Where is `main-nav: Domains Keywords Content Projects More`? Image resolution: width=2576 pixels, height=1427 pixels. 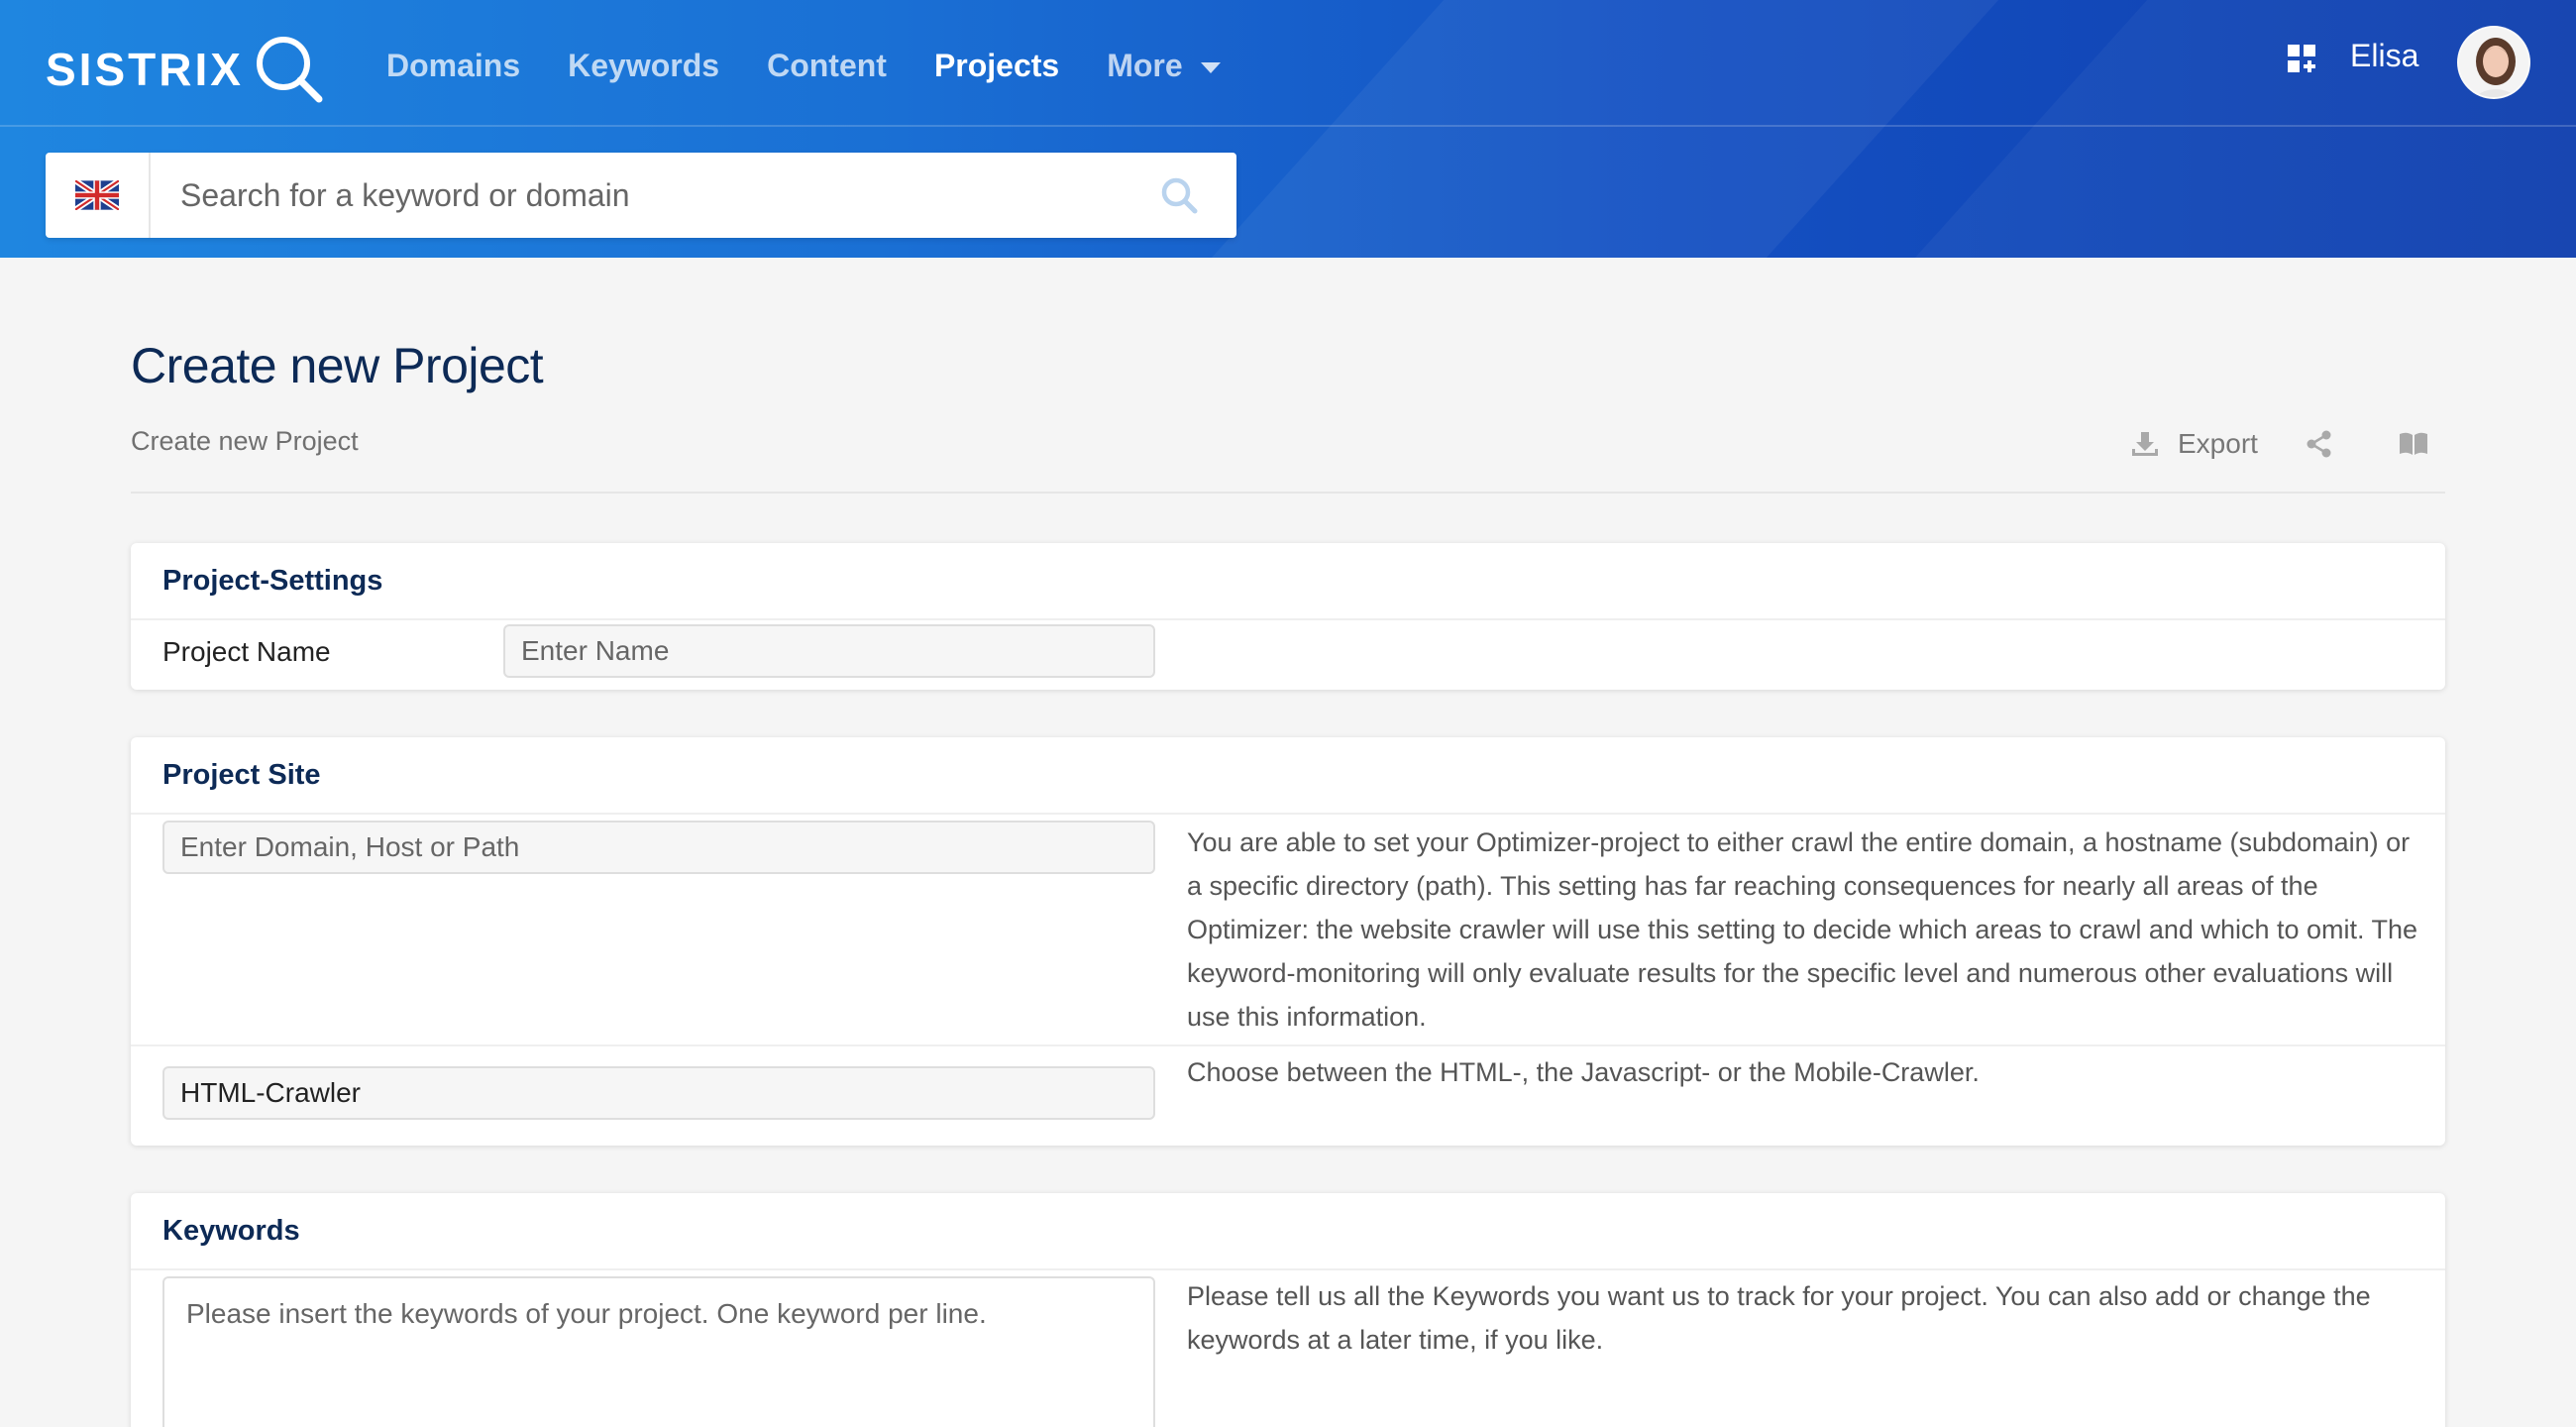
main-nav: Domains Keywords Content Projects More is located at coordinates (827, 65).